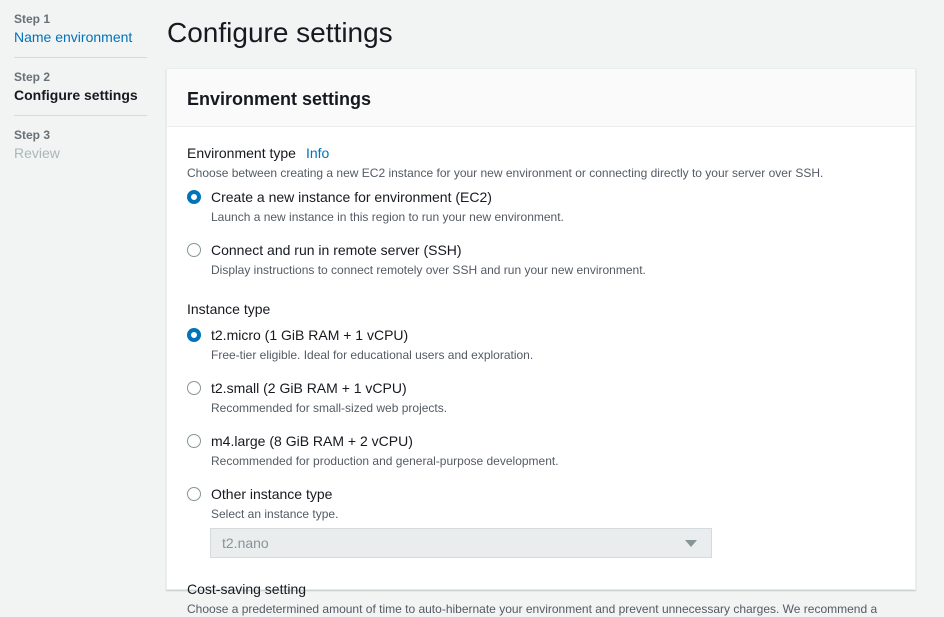 The height and width of the screenshot is (617, 944). Describe the element at coordinates (80, 150) in the screenshot. I see `step-3: Step 3 Review` at that location.